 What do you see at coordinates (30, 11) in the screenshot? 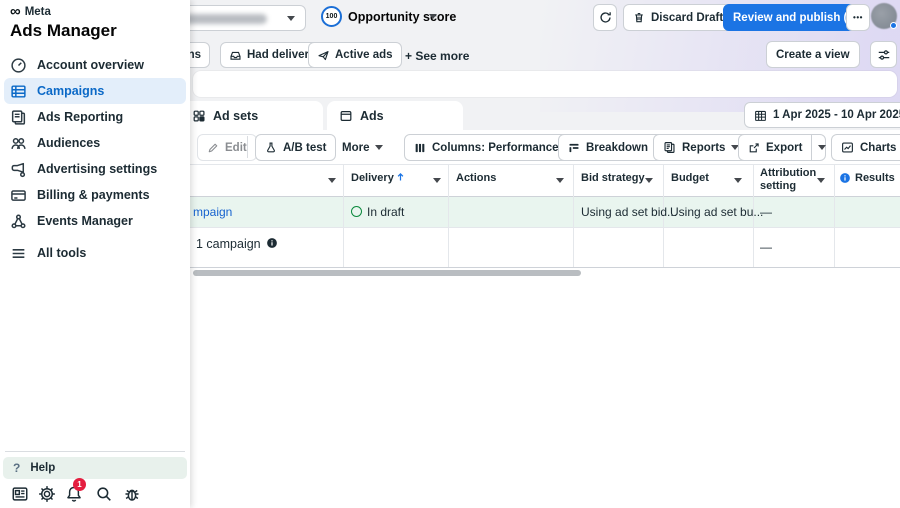
I see `meta-brand: ∞ Meta` at bounding box center [30, 11].